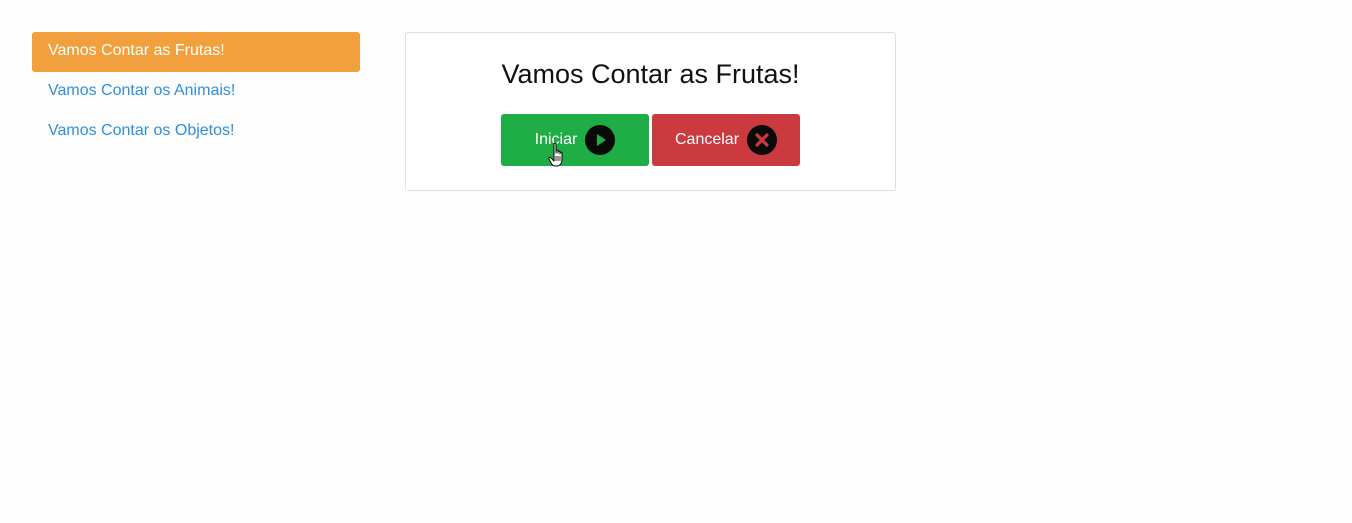 This screenshot has height=523, width=1352. What do you see at coordinates (196, 132) in the screenshot?
I see `sidebar-item-objetos: Vamos Contar os Objetos!` at bounding box center [196, 132].